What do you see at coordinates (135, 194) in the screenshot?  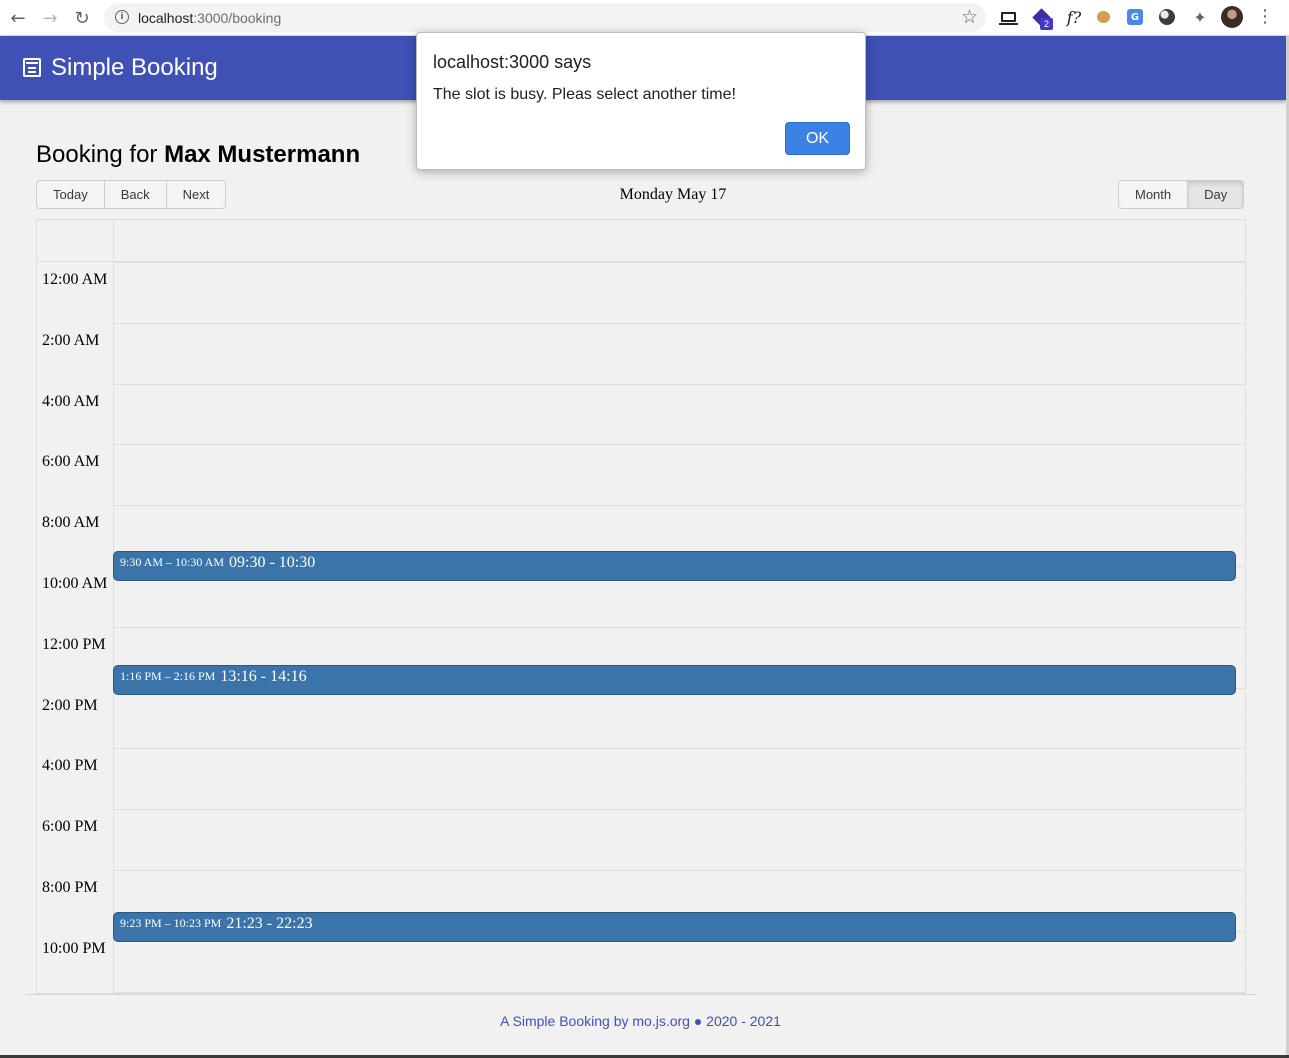 I see `back-button: Back` at bounding box center [135, 194].